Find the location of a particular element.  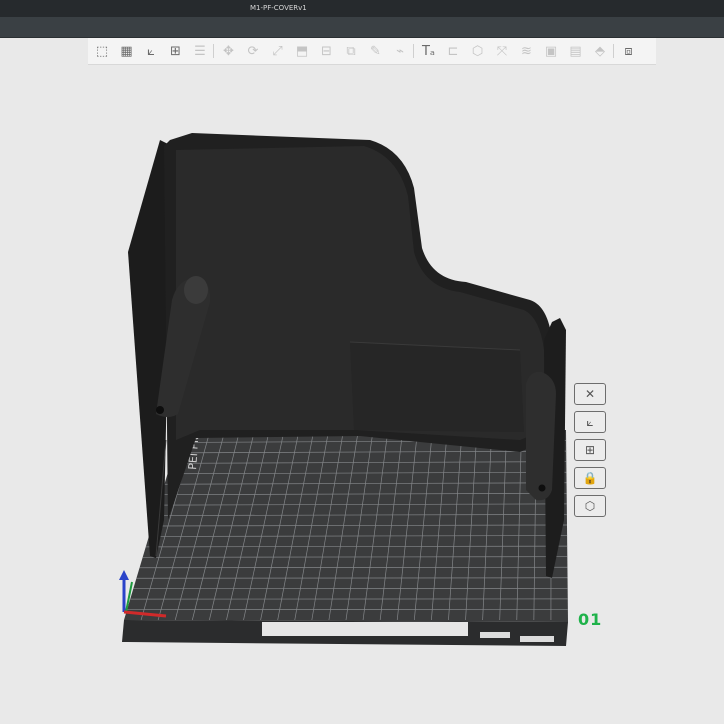

plate-number: 01 is located at coordinates (590, 619).